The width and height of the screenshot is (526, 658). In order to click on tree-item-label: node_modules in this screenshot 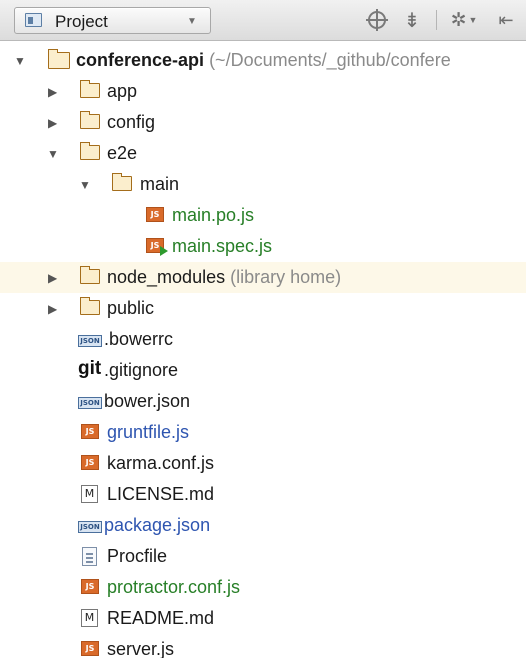, I will do `click(166, 277)`.